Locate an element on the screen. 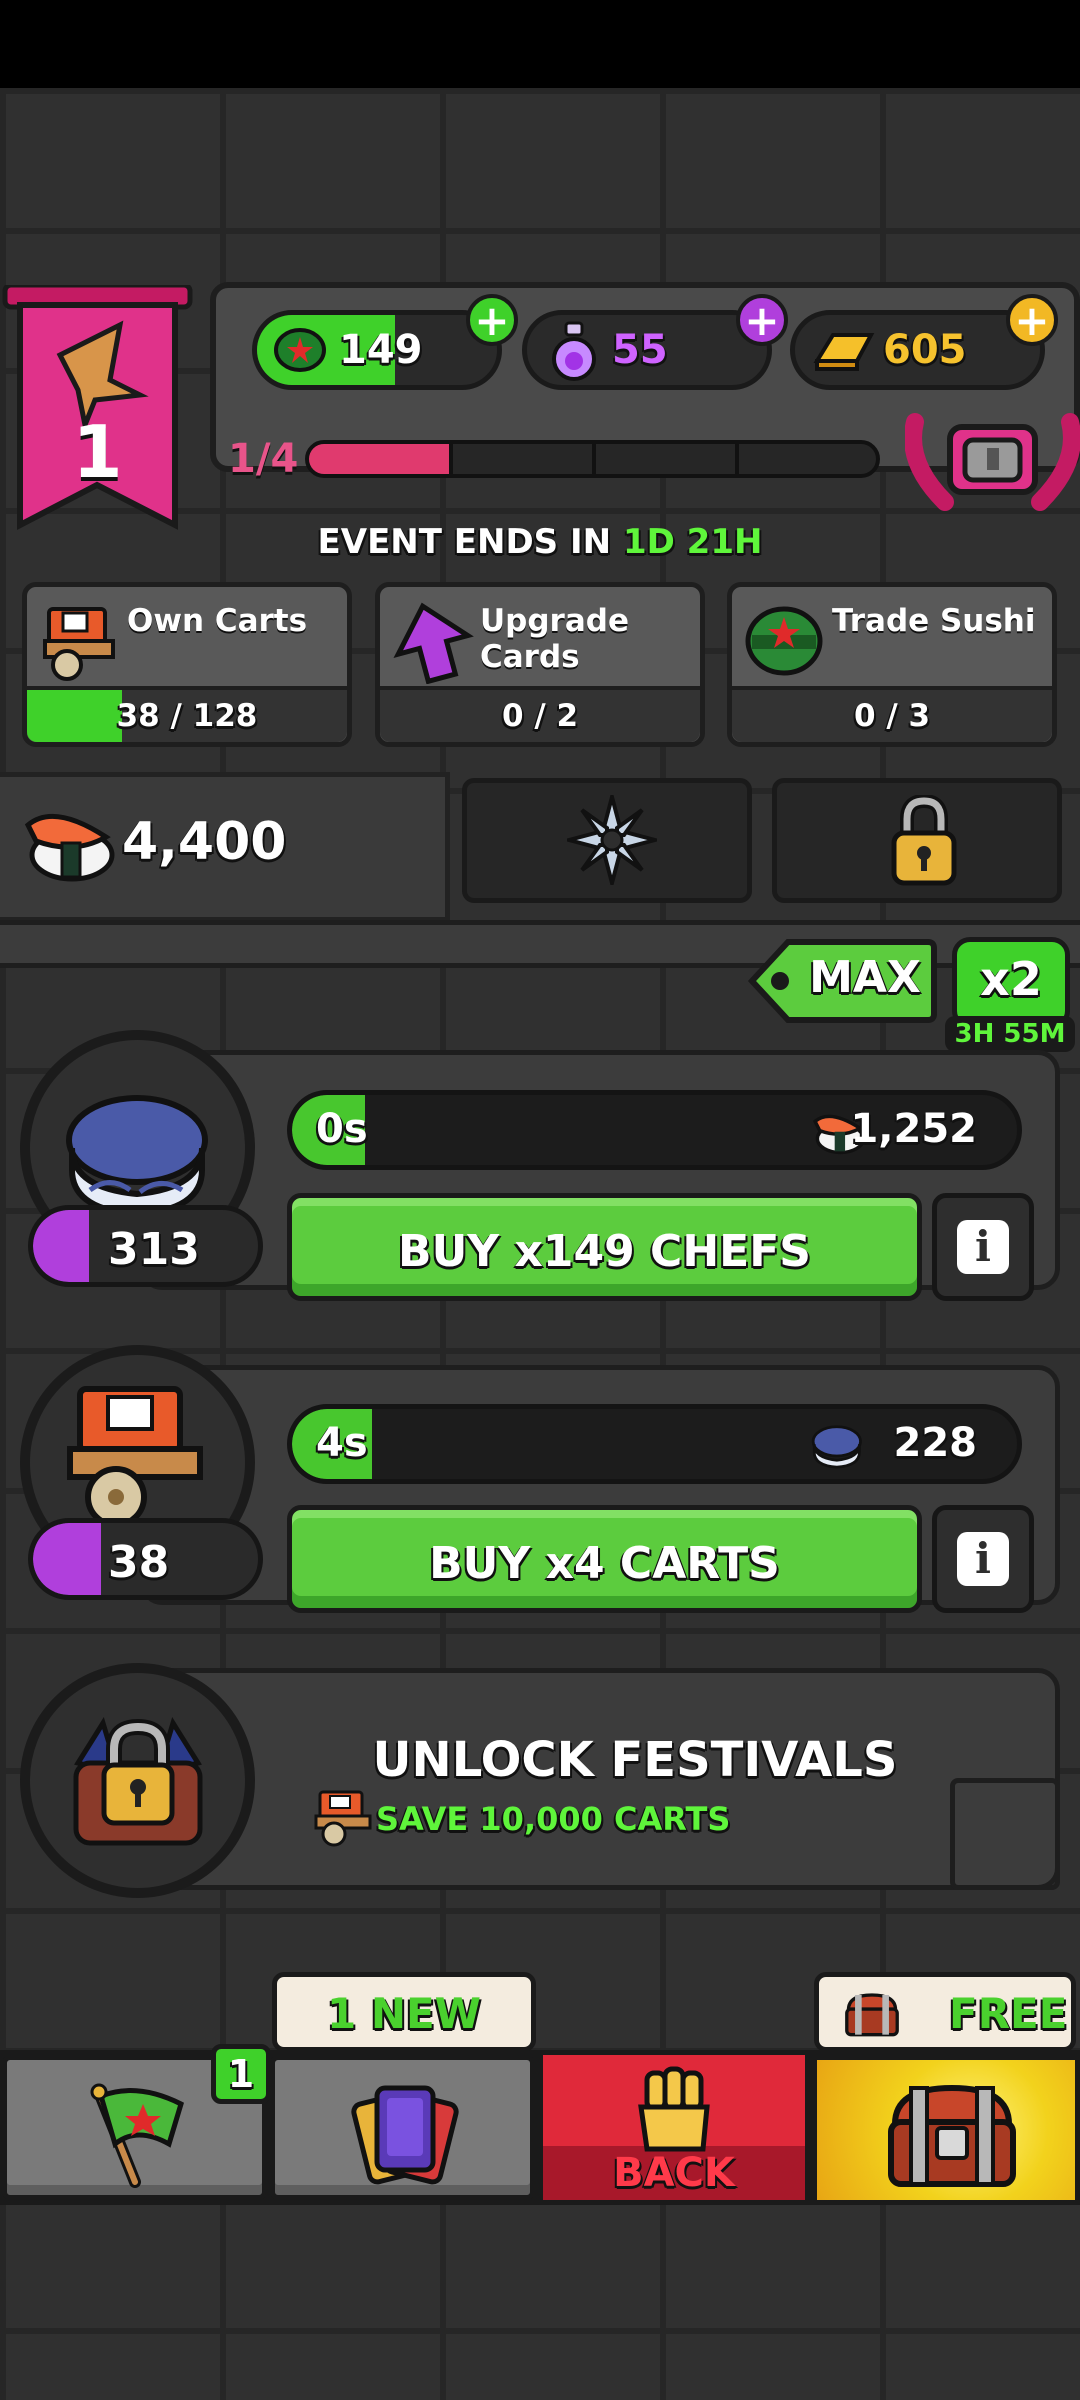 The image size is (1080, 2400). upgrade-arrow-icon is located at coordinates (433, 643).